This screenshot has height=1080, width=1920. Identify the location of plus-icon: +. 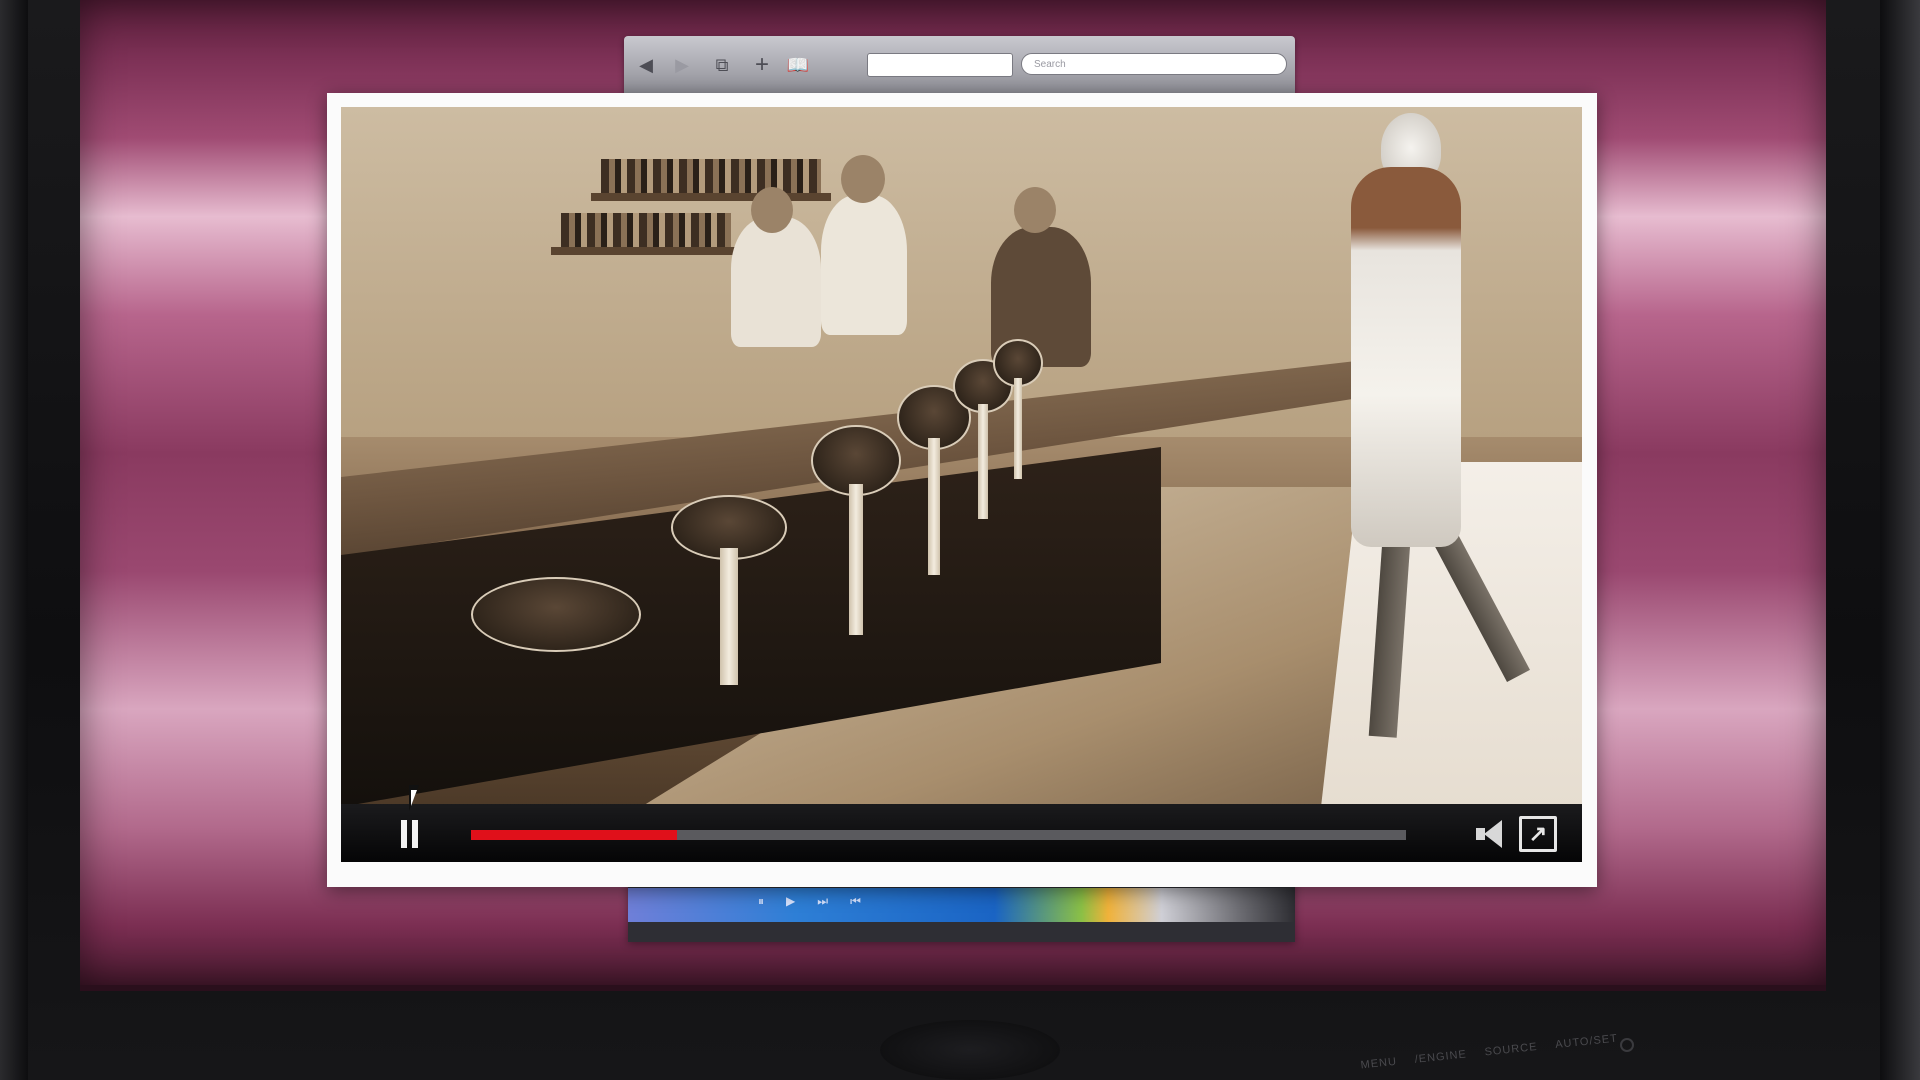
(761, 64).